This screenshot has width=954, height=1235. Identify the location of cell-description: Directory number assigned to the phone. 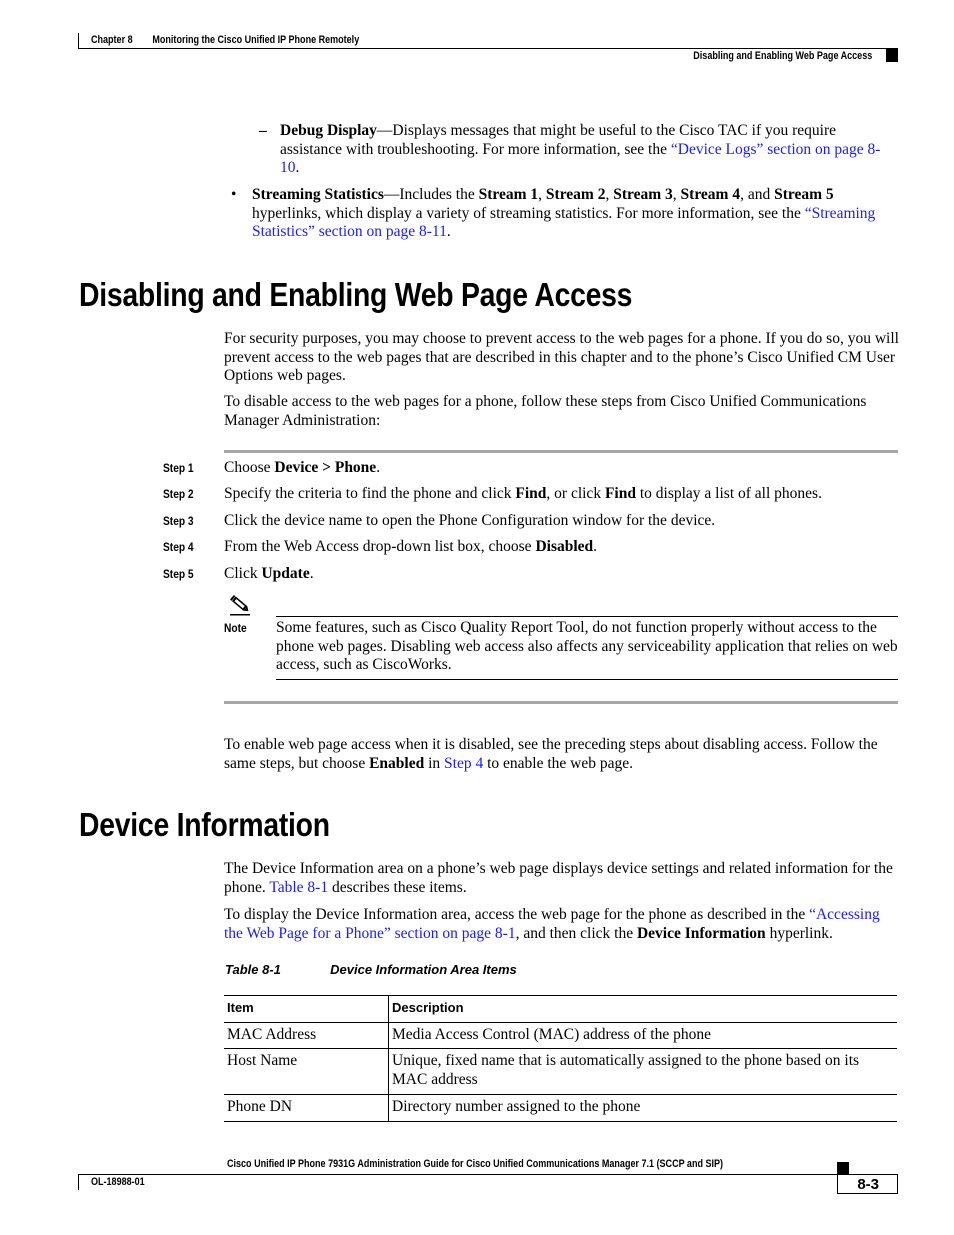
(516, 1106).